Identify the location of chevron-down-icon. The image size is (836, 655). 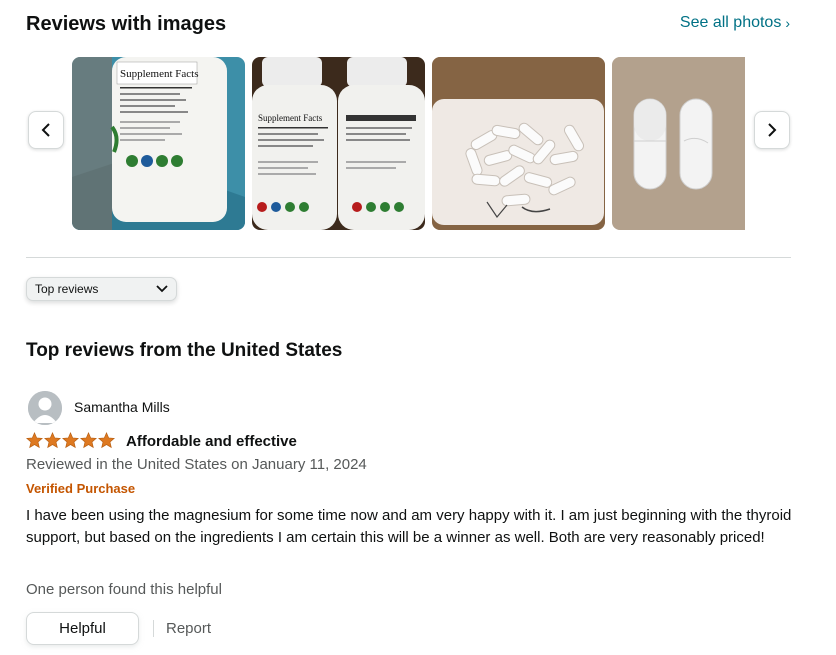
(162, 289).